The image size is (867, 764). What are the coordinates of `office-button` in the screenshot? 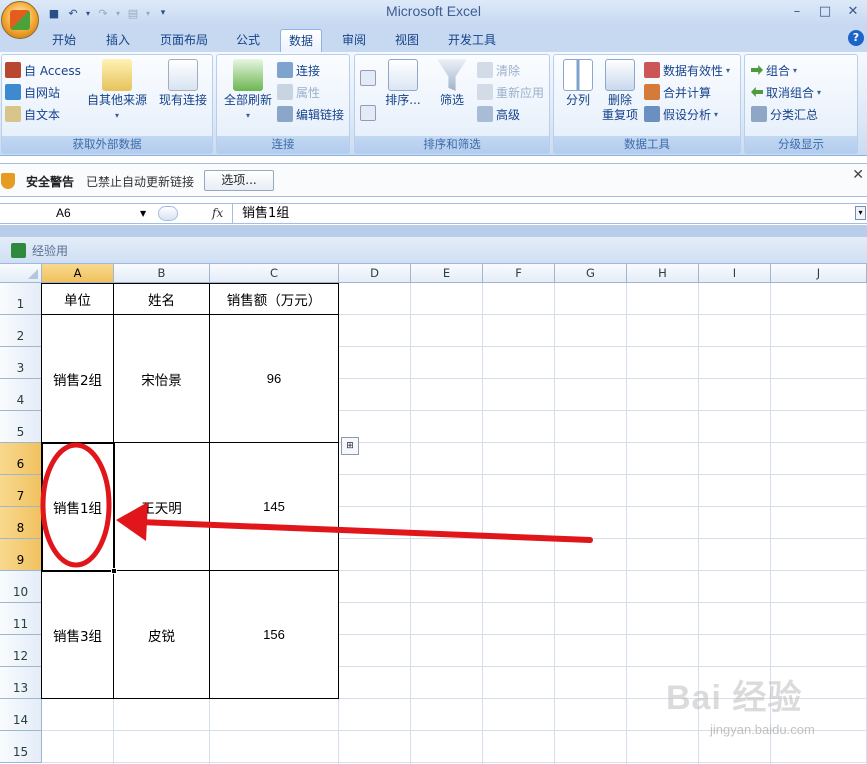 It's located at (20, 20).